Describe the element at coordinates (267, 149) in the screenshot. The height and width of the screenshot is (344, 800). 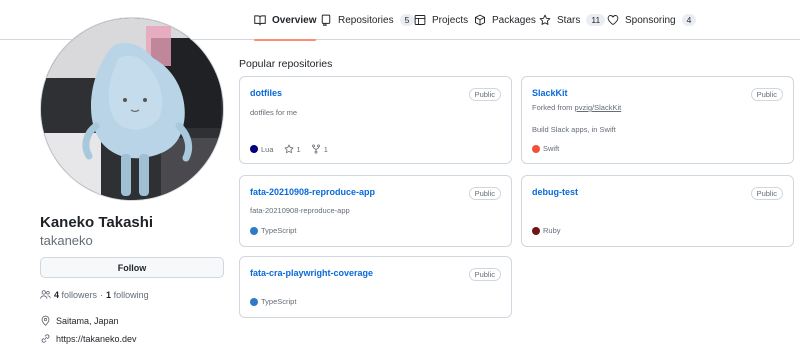
I see `language-name: Lua` at that location.